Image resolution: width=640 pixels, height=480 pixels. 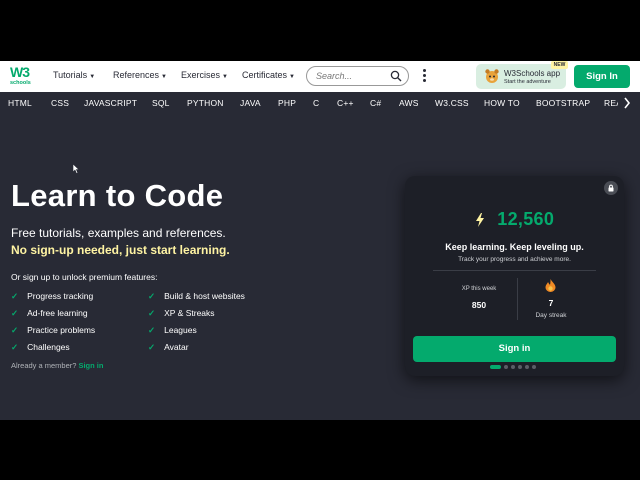 I want to click on subnav-item-w3css: W3.CSS, so click(x=452, y=103).